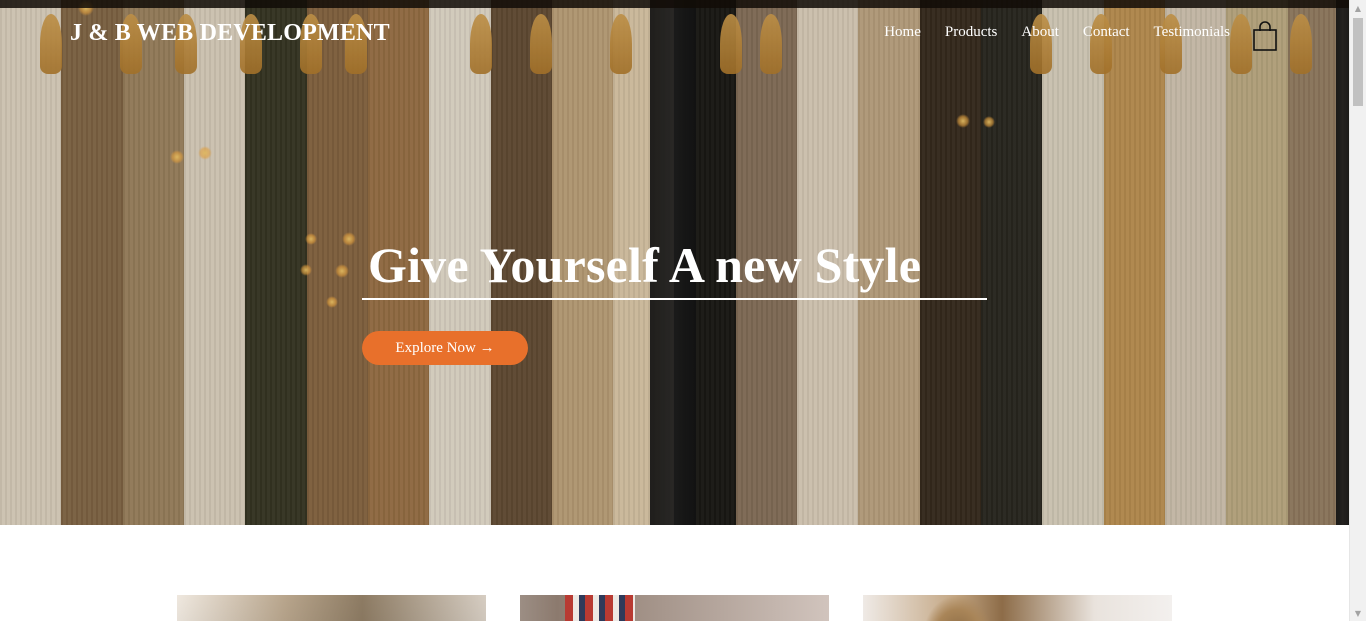 The width and height of the screenshot is (1366, 621). What do you see at coordinates (1358, 8) in the screenshot?
I see `scroll-up-arrow-icon: ▲` at bounding box center [1358, 8].